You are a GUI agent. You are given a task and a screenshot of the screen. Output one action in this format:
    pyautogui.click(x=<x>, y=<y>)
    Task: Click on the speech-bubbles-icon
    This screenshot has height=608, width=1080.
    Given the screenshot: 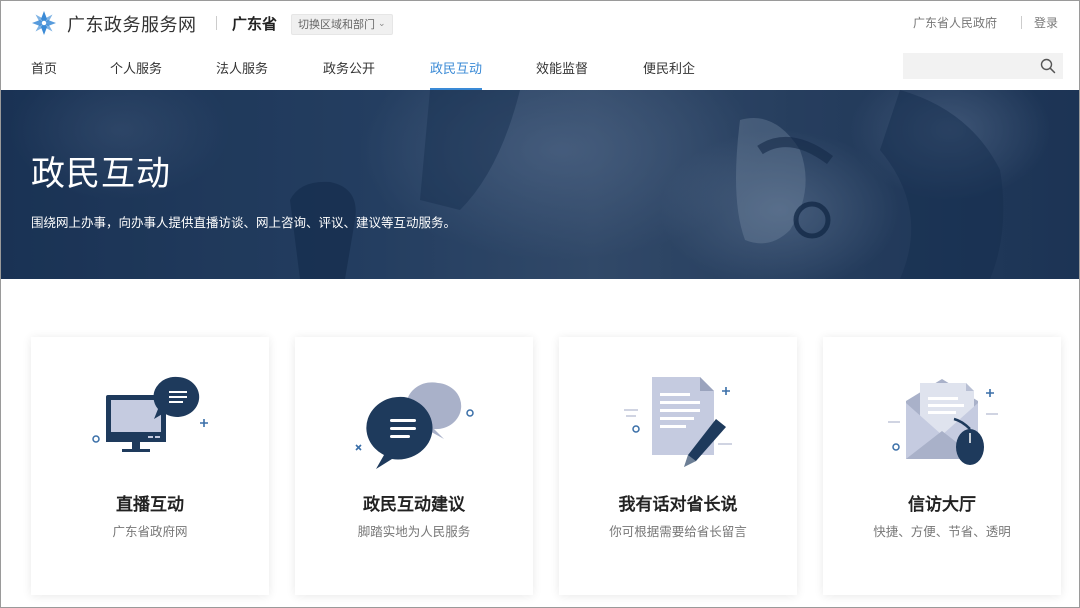 What is the action you would take?
    pyautogui.click(x=414, y=425)
    